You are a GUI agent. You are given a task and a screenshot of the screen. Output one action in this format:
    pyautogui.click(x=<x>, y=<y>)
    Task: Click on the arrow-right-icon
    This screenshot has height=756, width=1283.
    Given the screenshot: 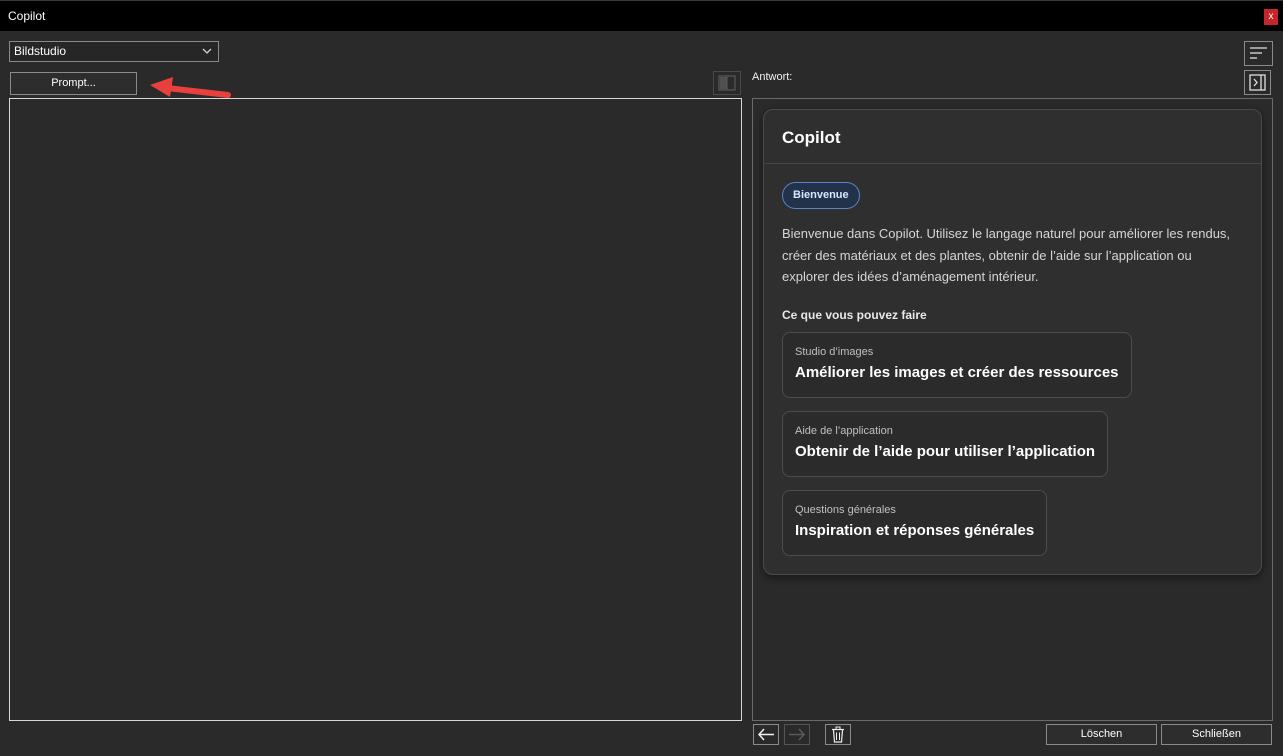 What is the action you would take?
    pyautogui.click(x=797, y=734)
    